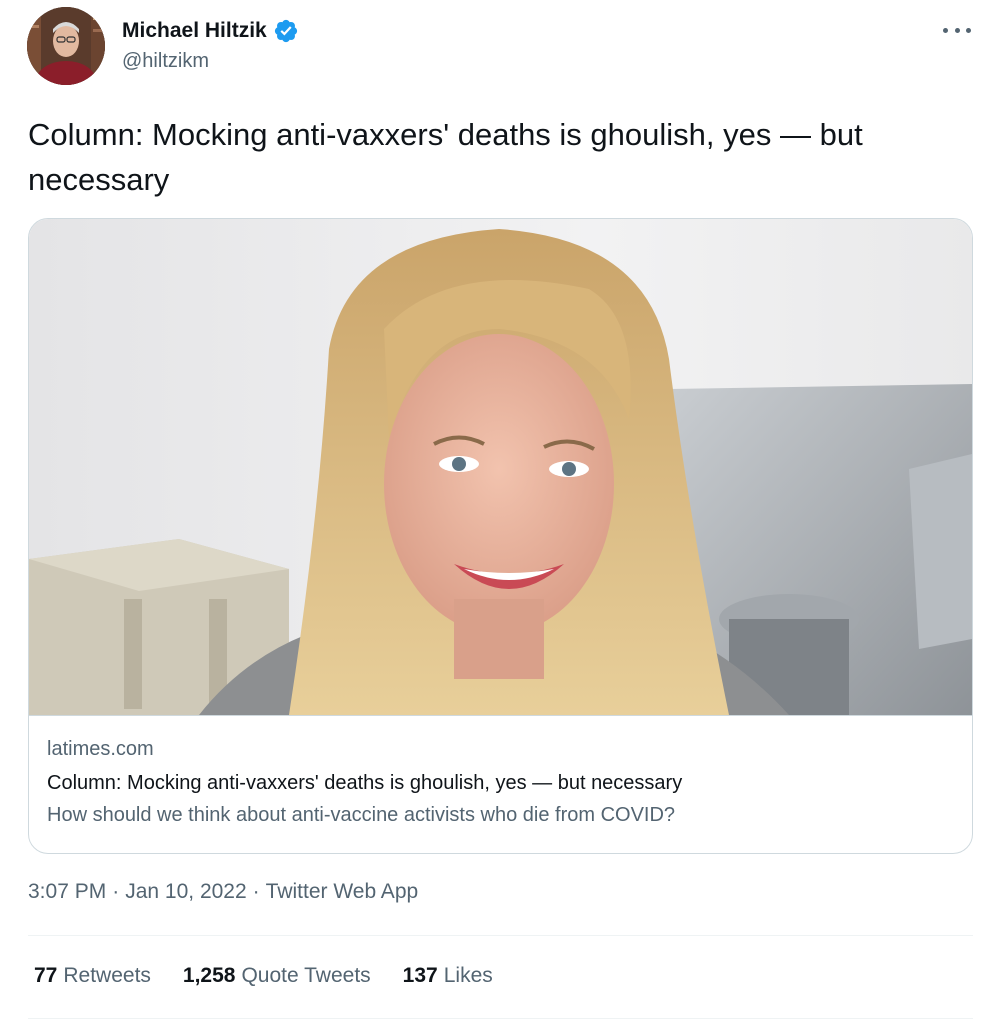 This screenshot has width=1004, height=1024. Describe the element at coordinates (420, 975) in the screenshot. I see `likes-count: 137` at that location.